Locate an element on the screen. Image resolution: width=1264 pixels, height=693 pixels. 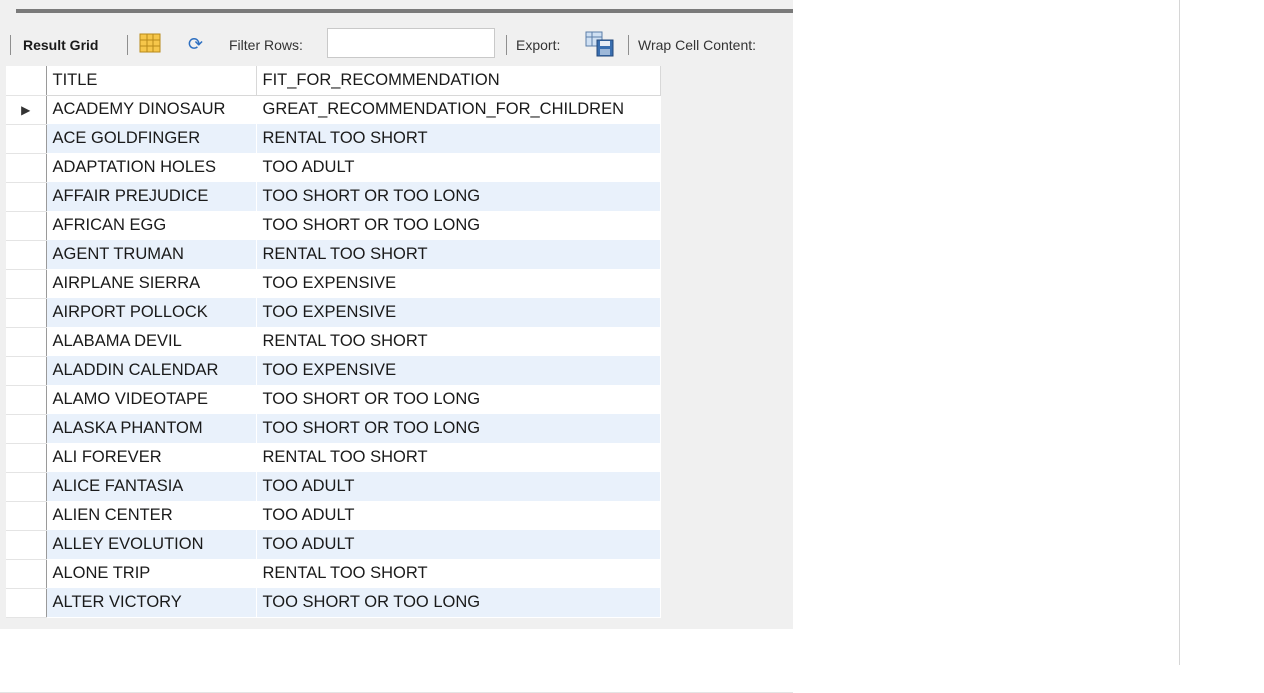
table-row: ALI FOREVER RENTAL TOO SHORT is located at coordinates (333, 458).